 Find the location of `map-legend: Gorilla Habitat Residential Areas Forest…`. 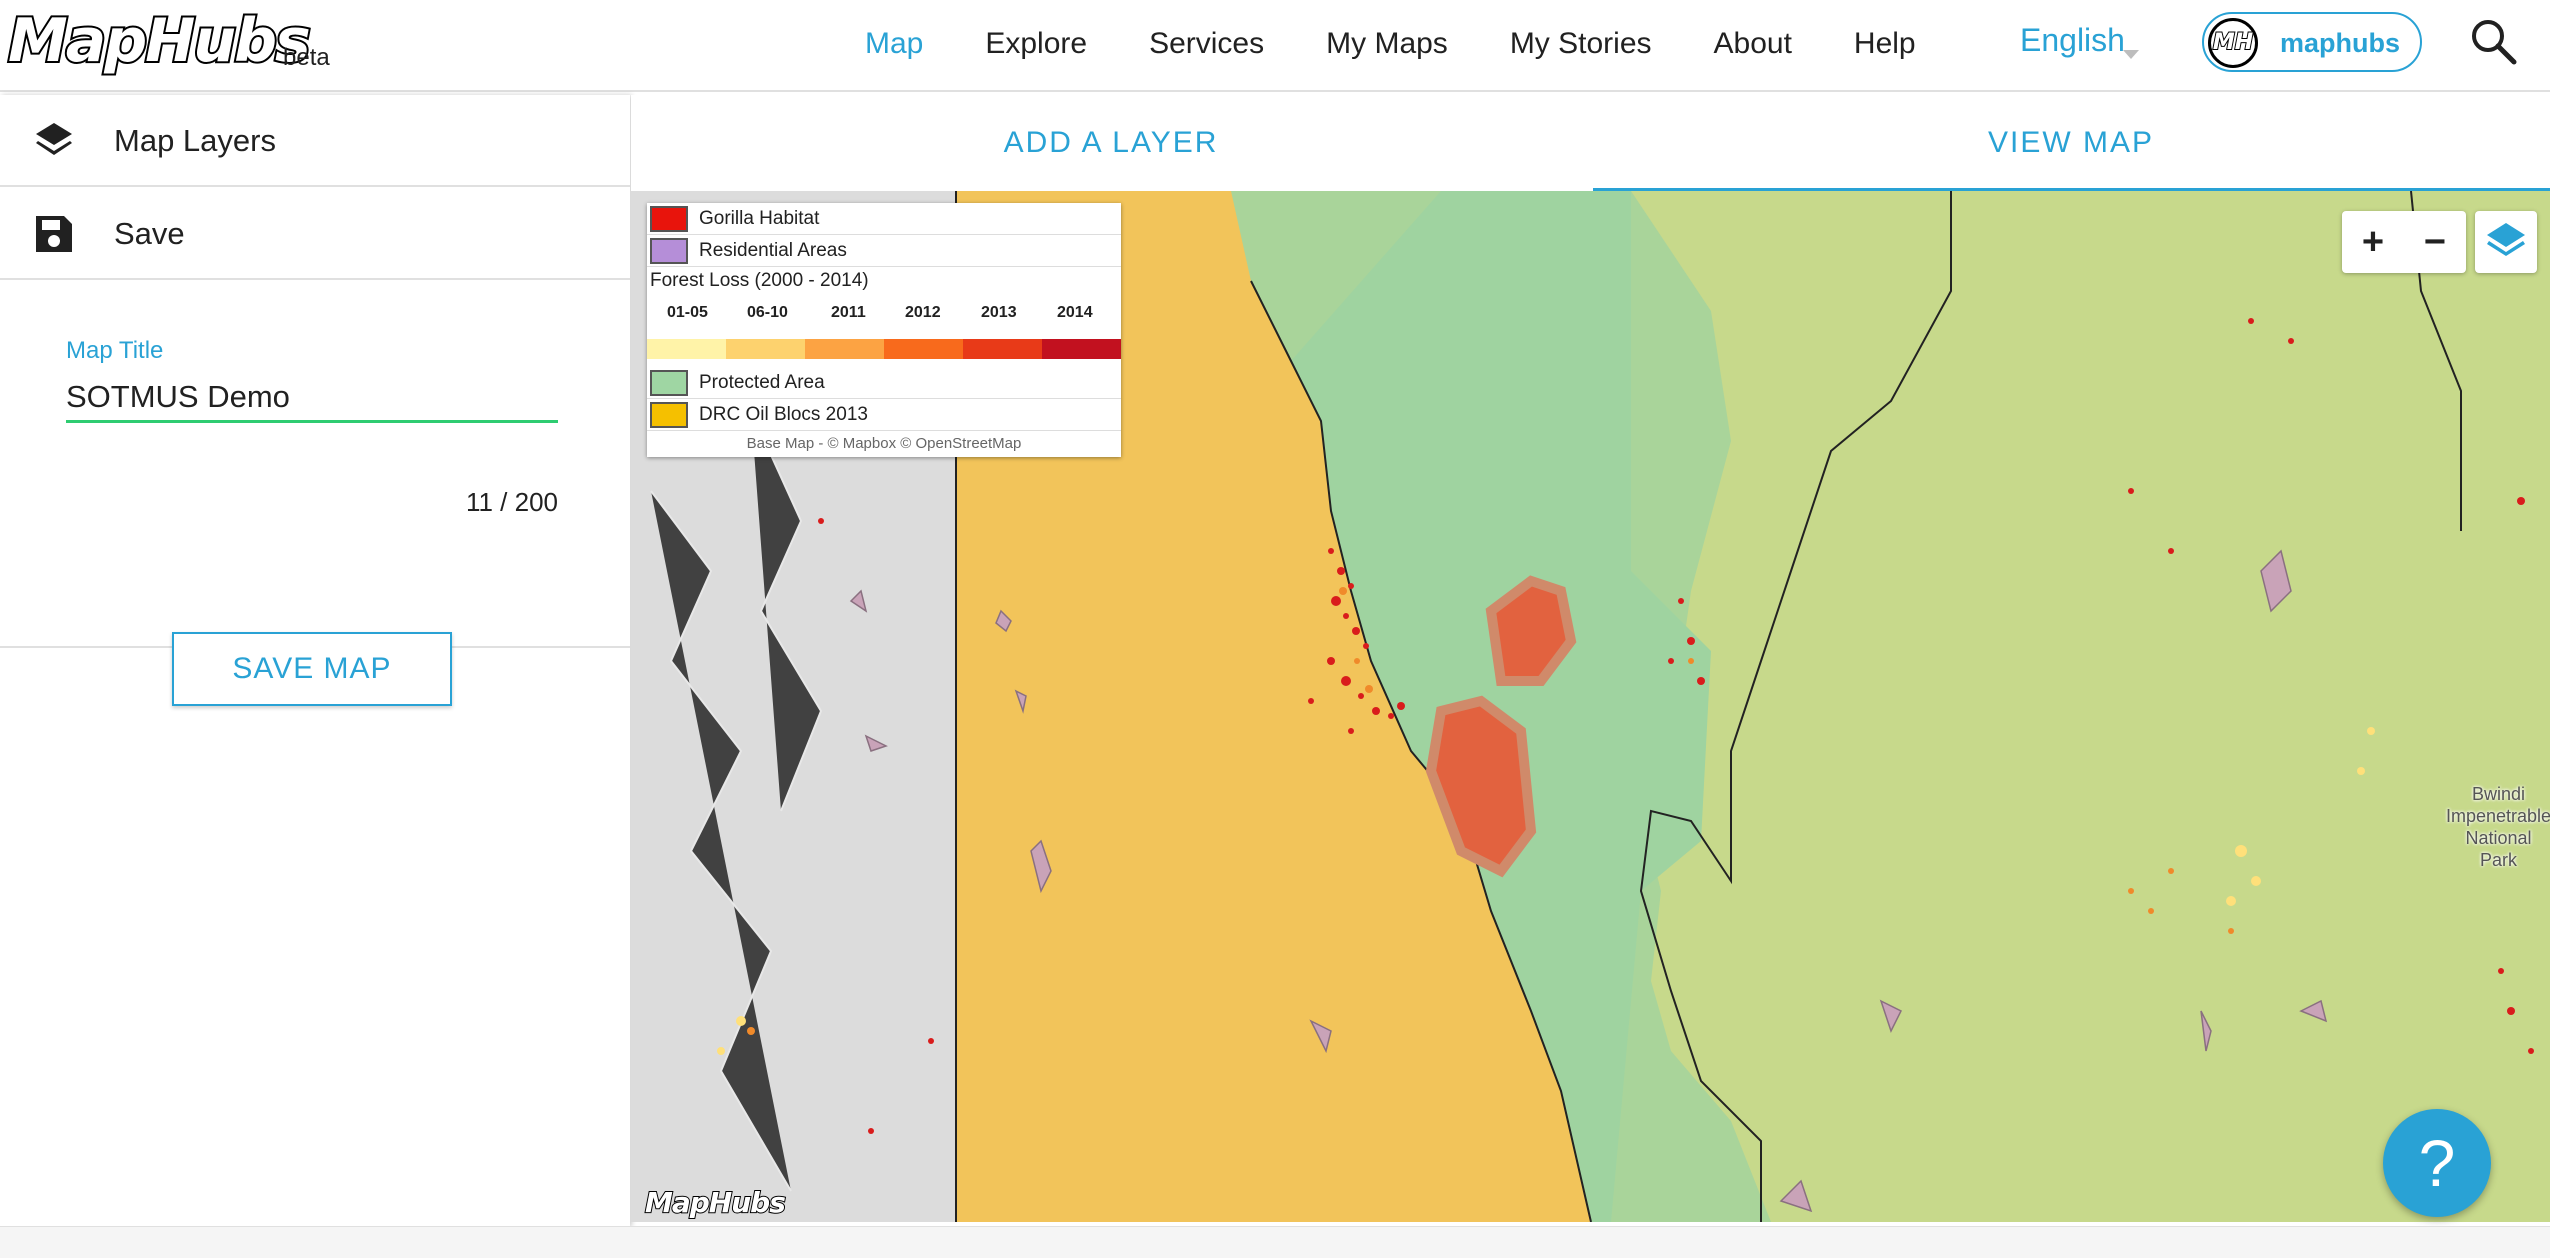

map-legend: Gorilla Habitat Residential Areas Forest… is located at coordinates (884, 330).